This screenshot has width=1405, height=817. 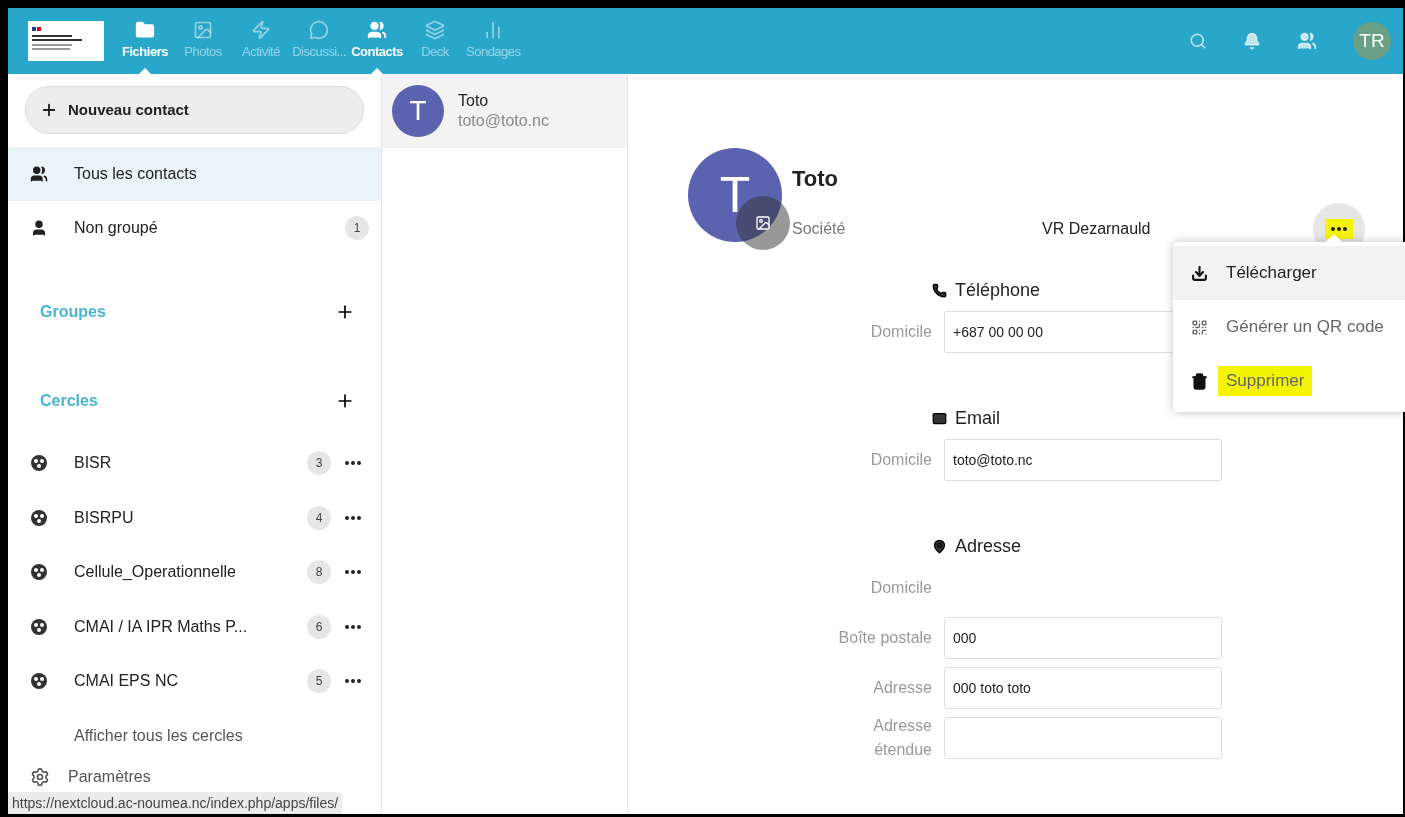 What do you see at coordinates (1252, 41) in the screenshot?
I see `notifications-icon` at bounding box center [1252, 41].